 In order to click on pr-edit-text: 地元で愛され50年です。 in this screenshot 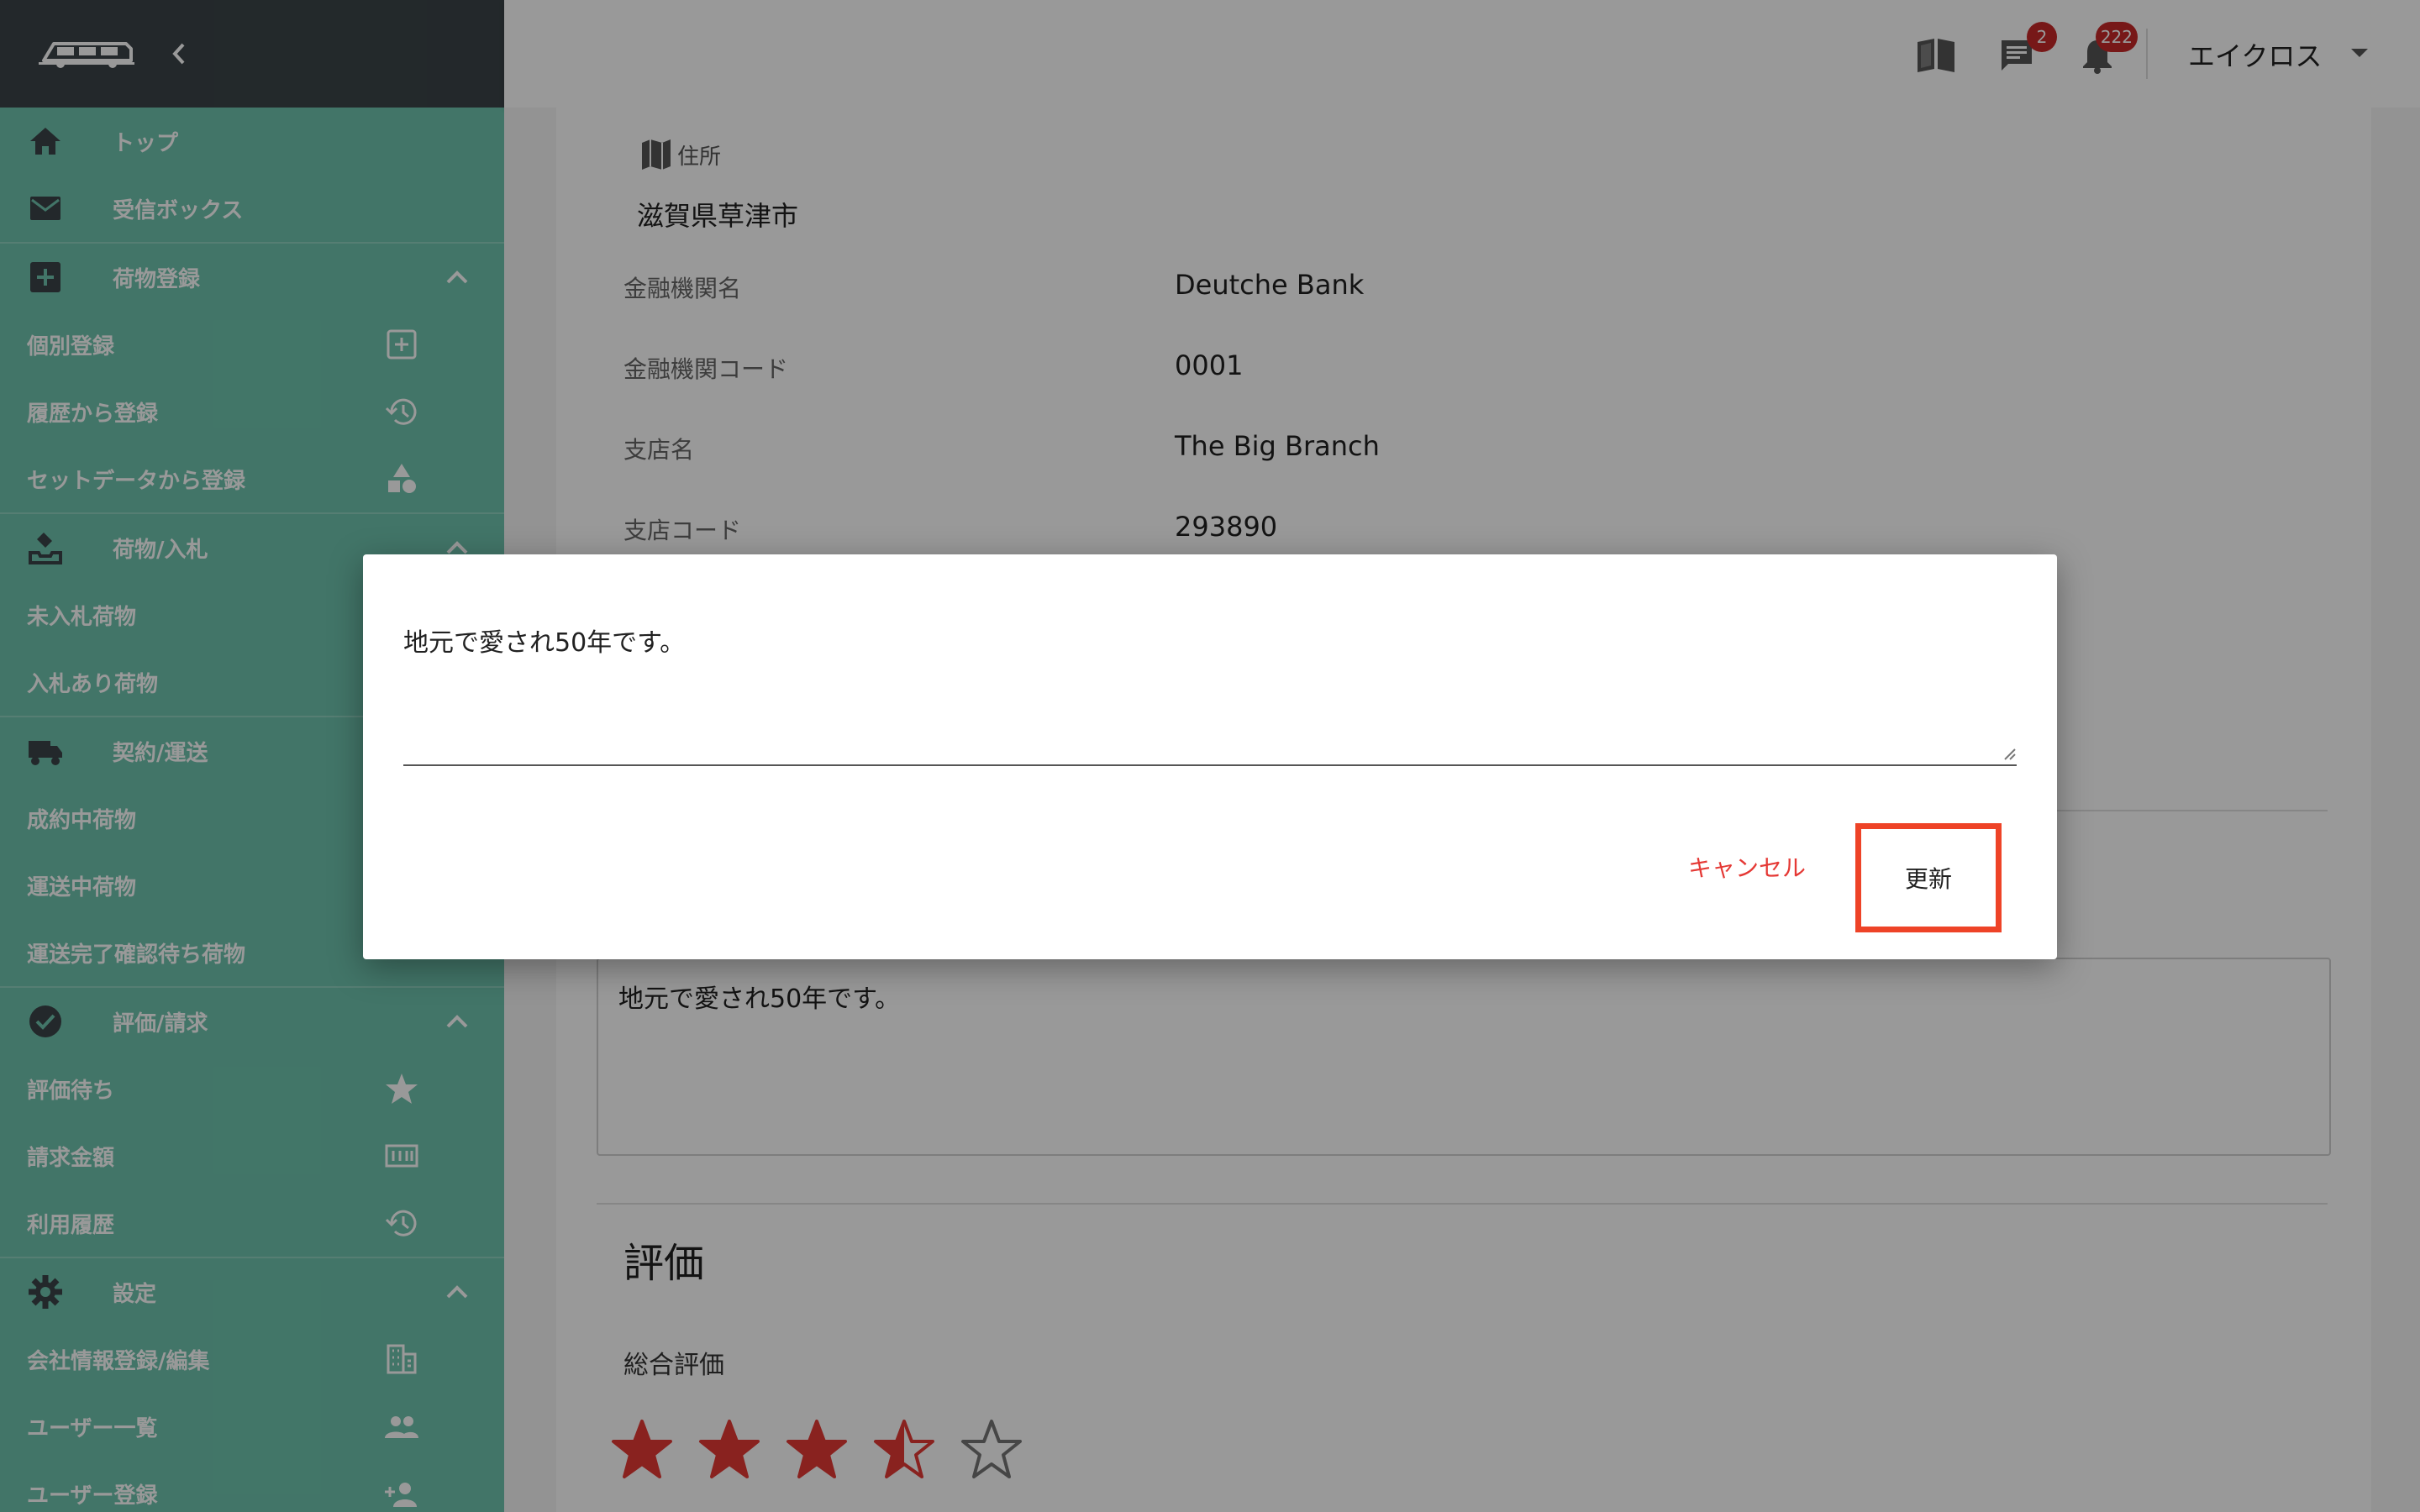, I will do `click(544, 643)`.